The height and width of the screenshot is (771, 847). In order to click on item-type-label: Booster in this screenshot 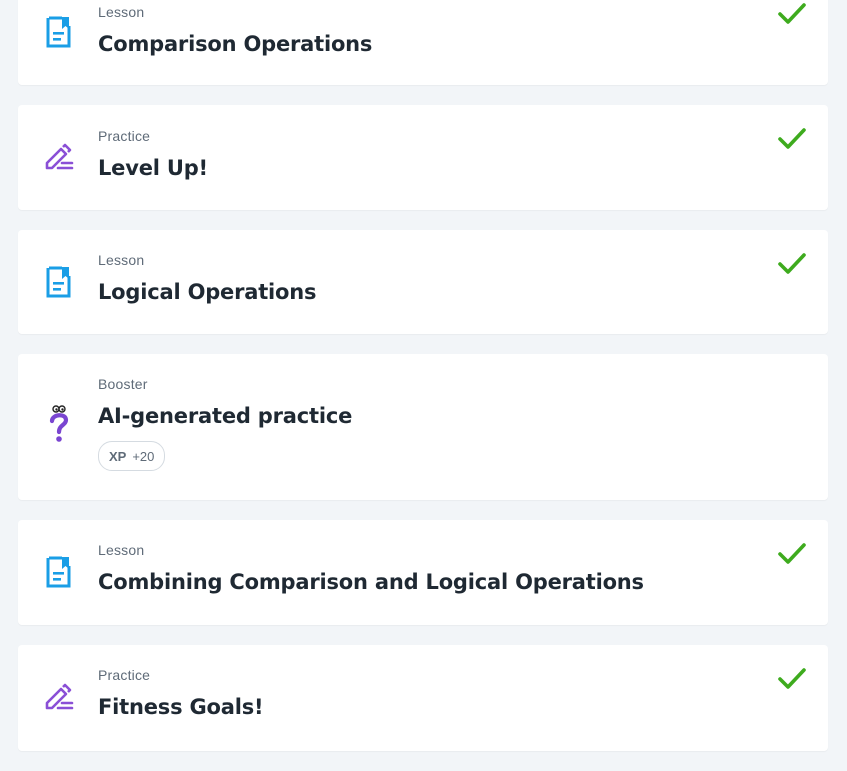, I will do `click(123, 384)`.